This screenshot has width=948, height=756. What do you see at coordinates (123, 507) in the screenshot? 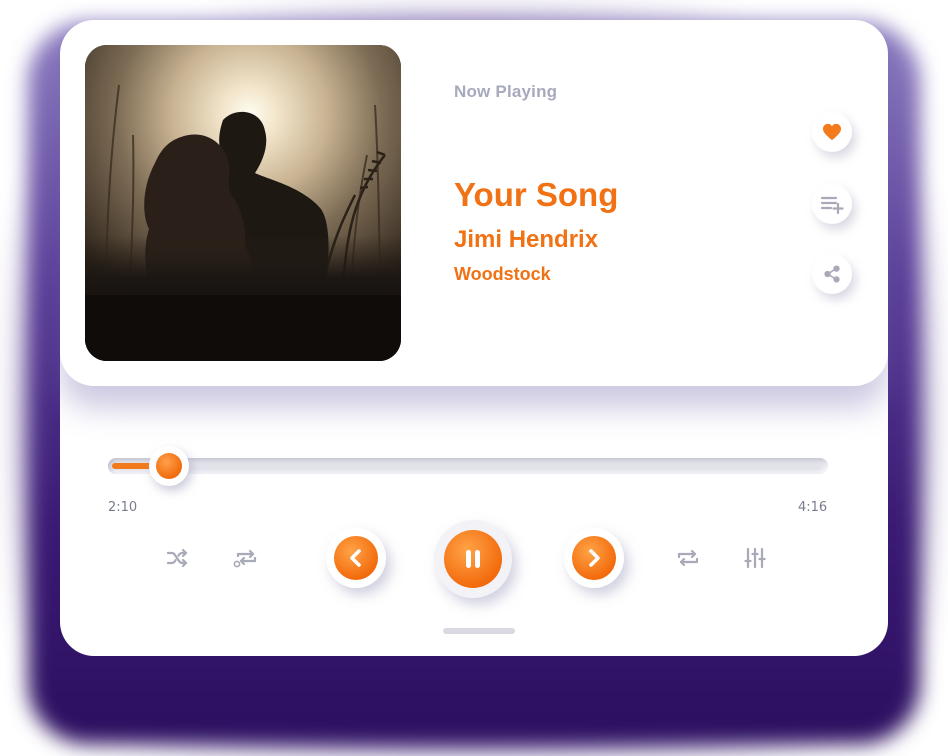
I see `elapsed-time: 2:10` at bounding box center [123, 507].